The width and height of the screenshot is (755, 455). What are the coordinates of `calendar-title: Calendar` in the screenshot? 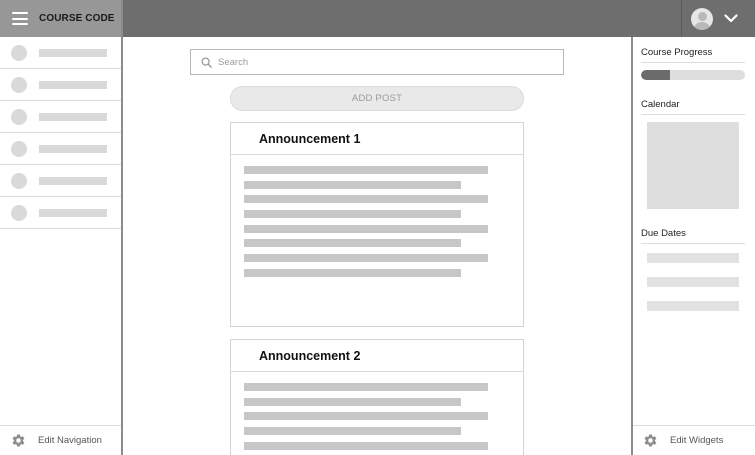 It's located at (693, 107).